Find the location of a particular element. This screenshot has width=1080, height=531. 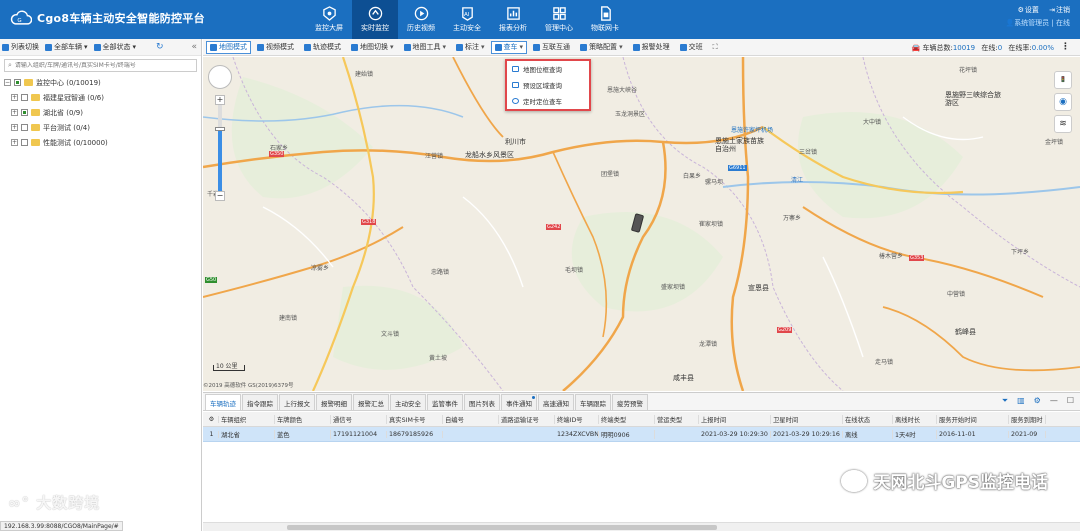

column-header: 服务开始时间 is located at coordinates (973, 419).